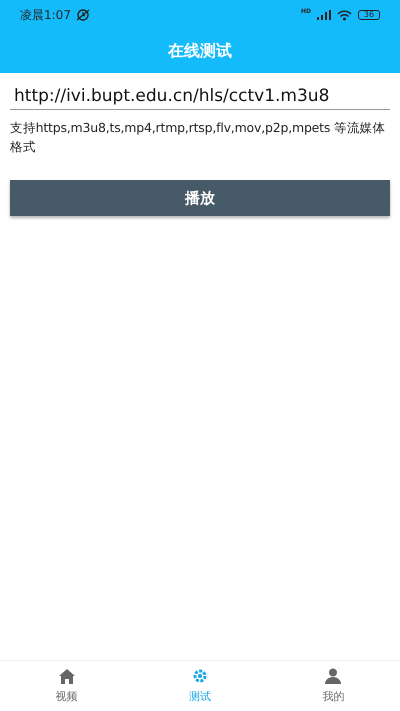 This screenshot has width=400, height=711. Describe the element at coordinates (198, 137) in the screenshot. I see `format-hint: 支持https,m3u8,ts,mp4,rtmp,rtsp,flv,mov,p2p,mpets 等流媒体格式` at that location.